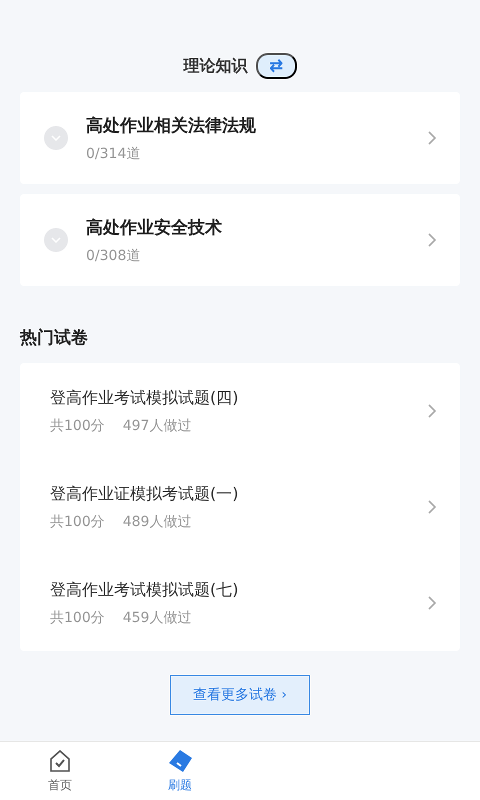 Image resolution: width=480 pixels, height=800 pixels. Describe the element at coordinates (54, 338) in the screenshot. I see `section-heading: 热门试卷` at that location.